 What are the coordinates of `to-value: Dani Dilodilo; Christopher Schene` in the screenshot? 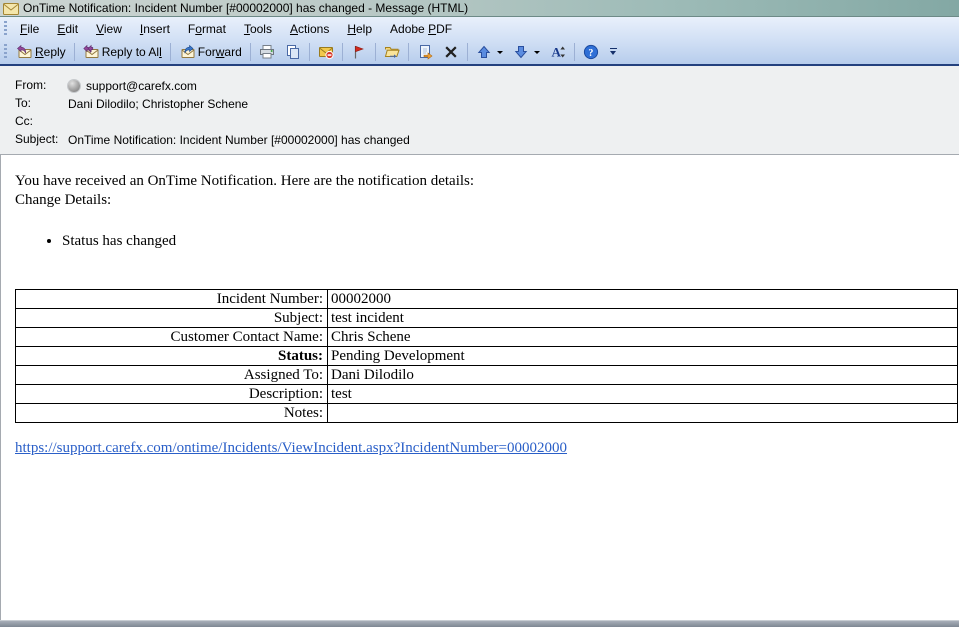 It's located at (158, 104).